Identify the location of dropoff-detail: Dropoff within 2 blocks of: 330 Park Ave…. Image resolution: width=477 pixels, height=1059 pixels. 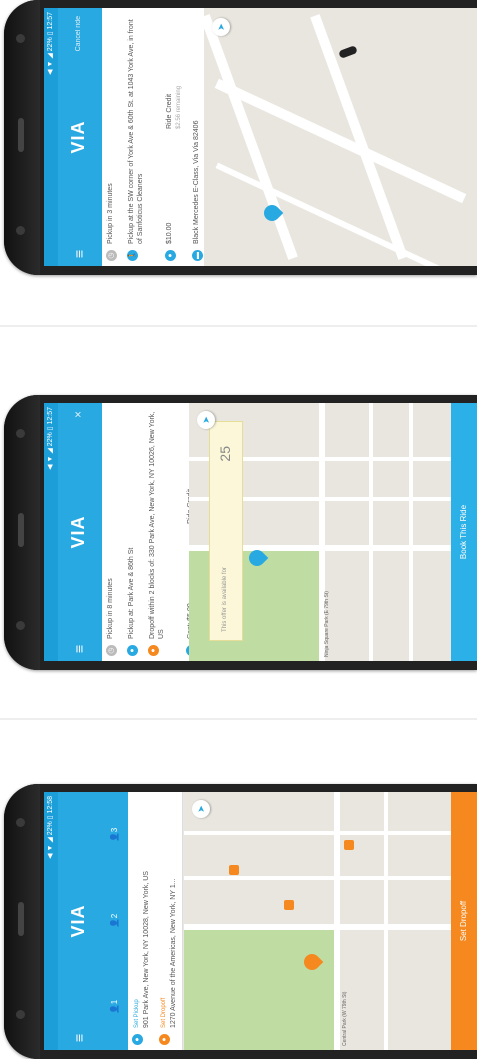
(157, 525).